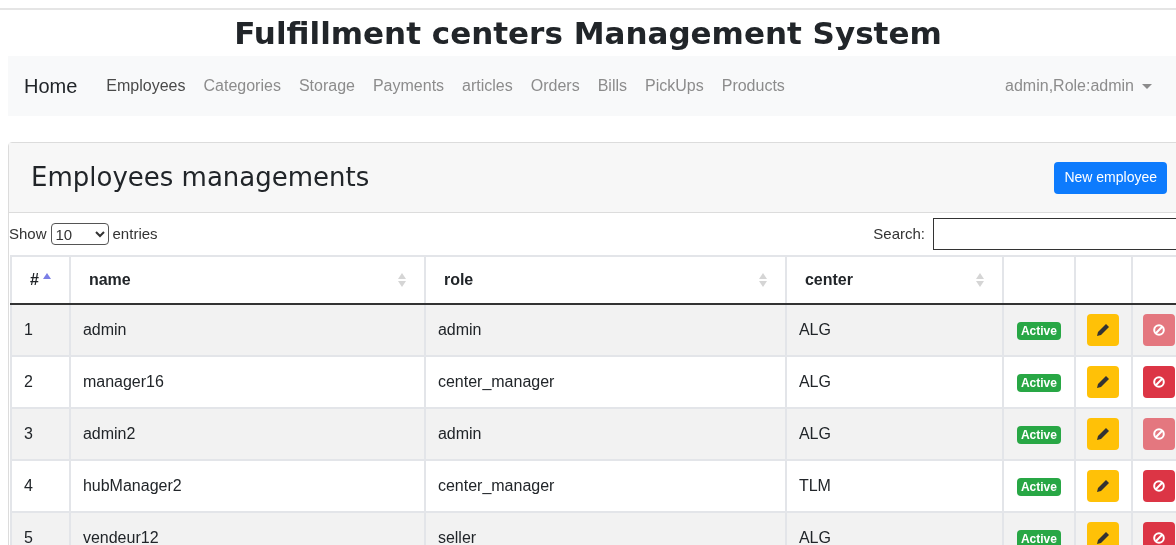  What do you see at coordinates (1078, 86) in the screenshot?
I see `user-menu: admin,Role:admin` at bounding box center [1078, 86].